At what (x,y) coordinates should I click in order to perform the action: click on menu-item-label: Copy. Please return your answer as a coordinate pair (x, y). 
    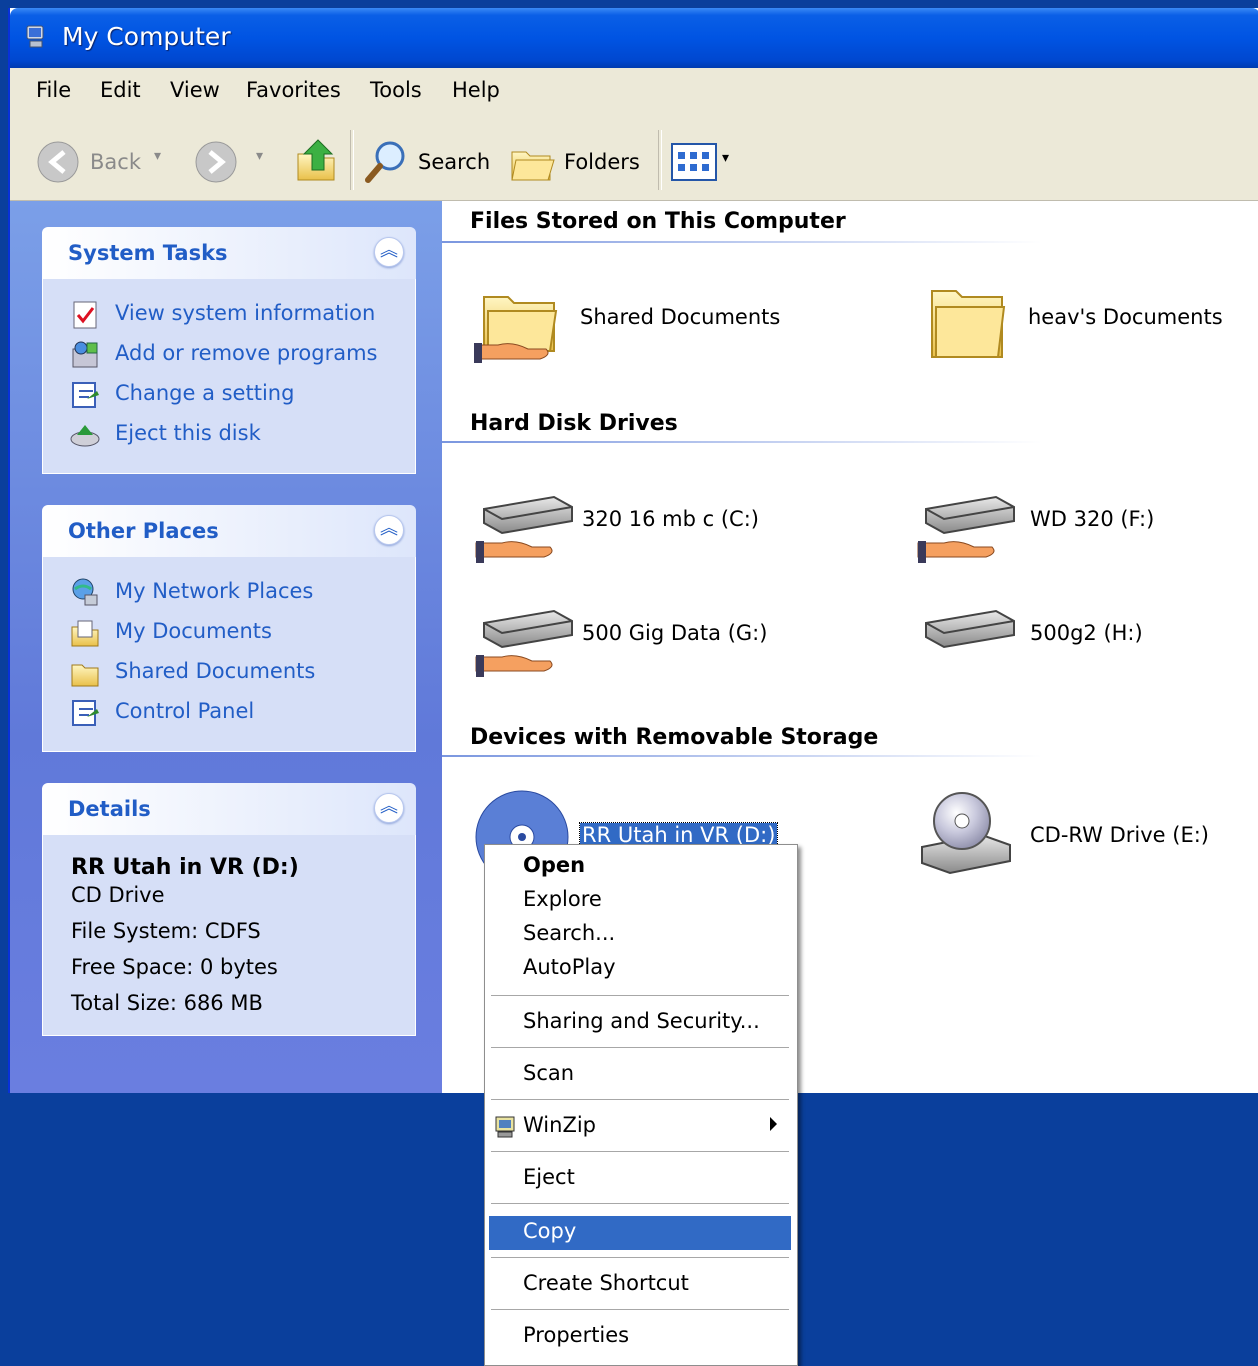
    Looking at the image, I should click on (550, 1231).